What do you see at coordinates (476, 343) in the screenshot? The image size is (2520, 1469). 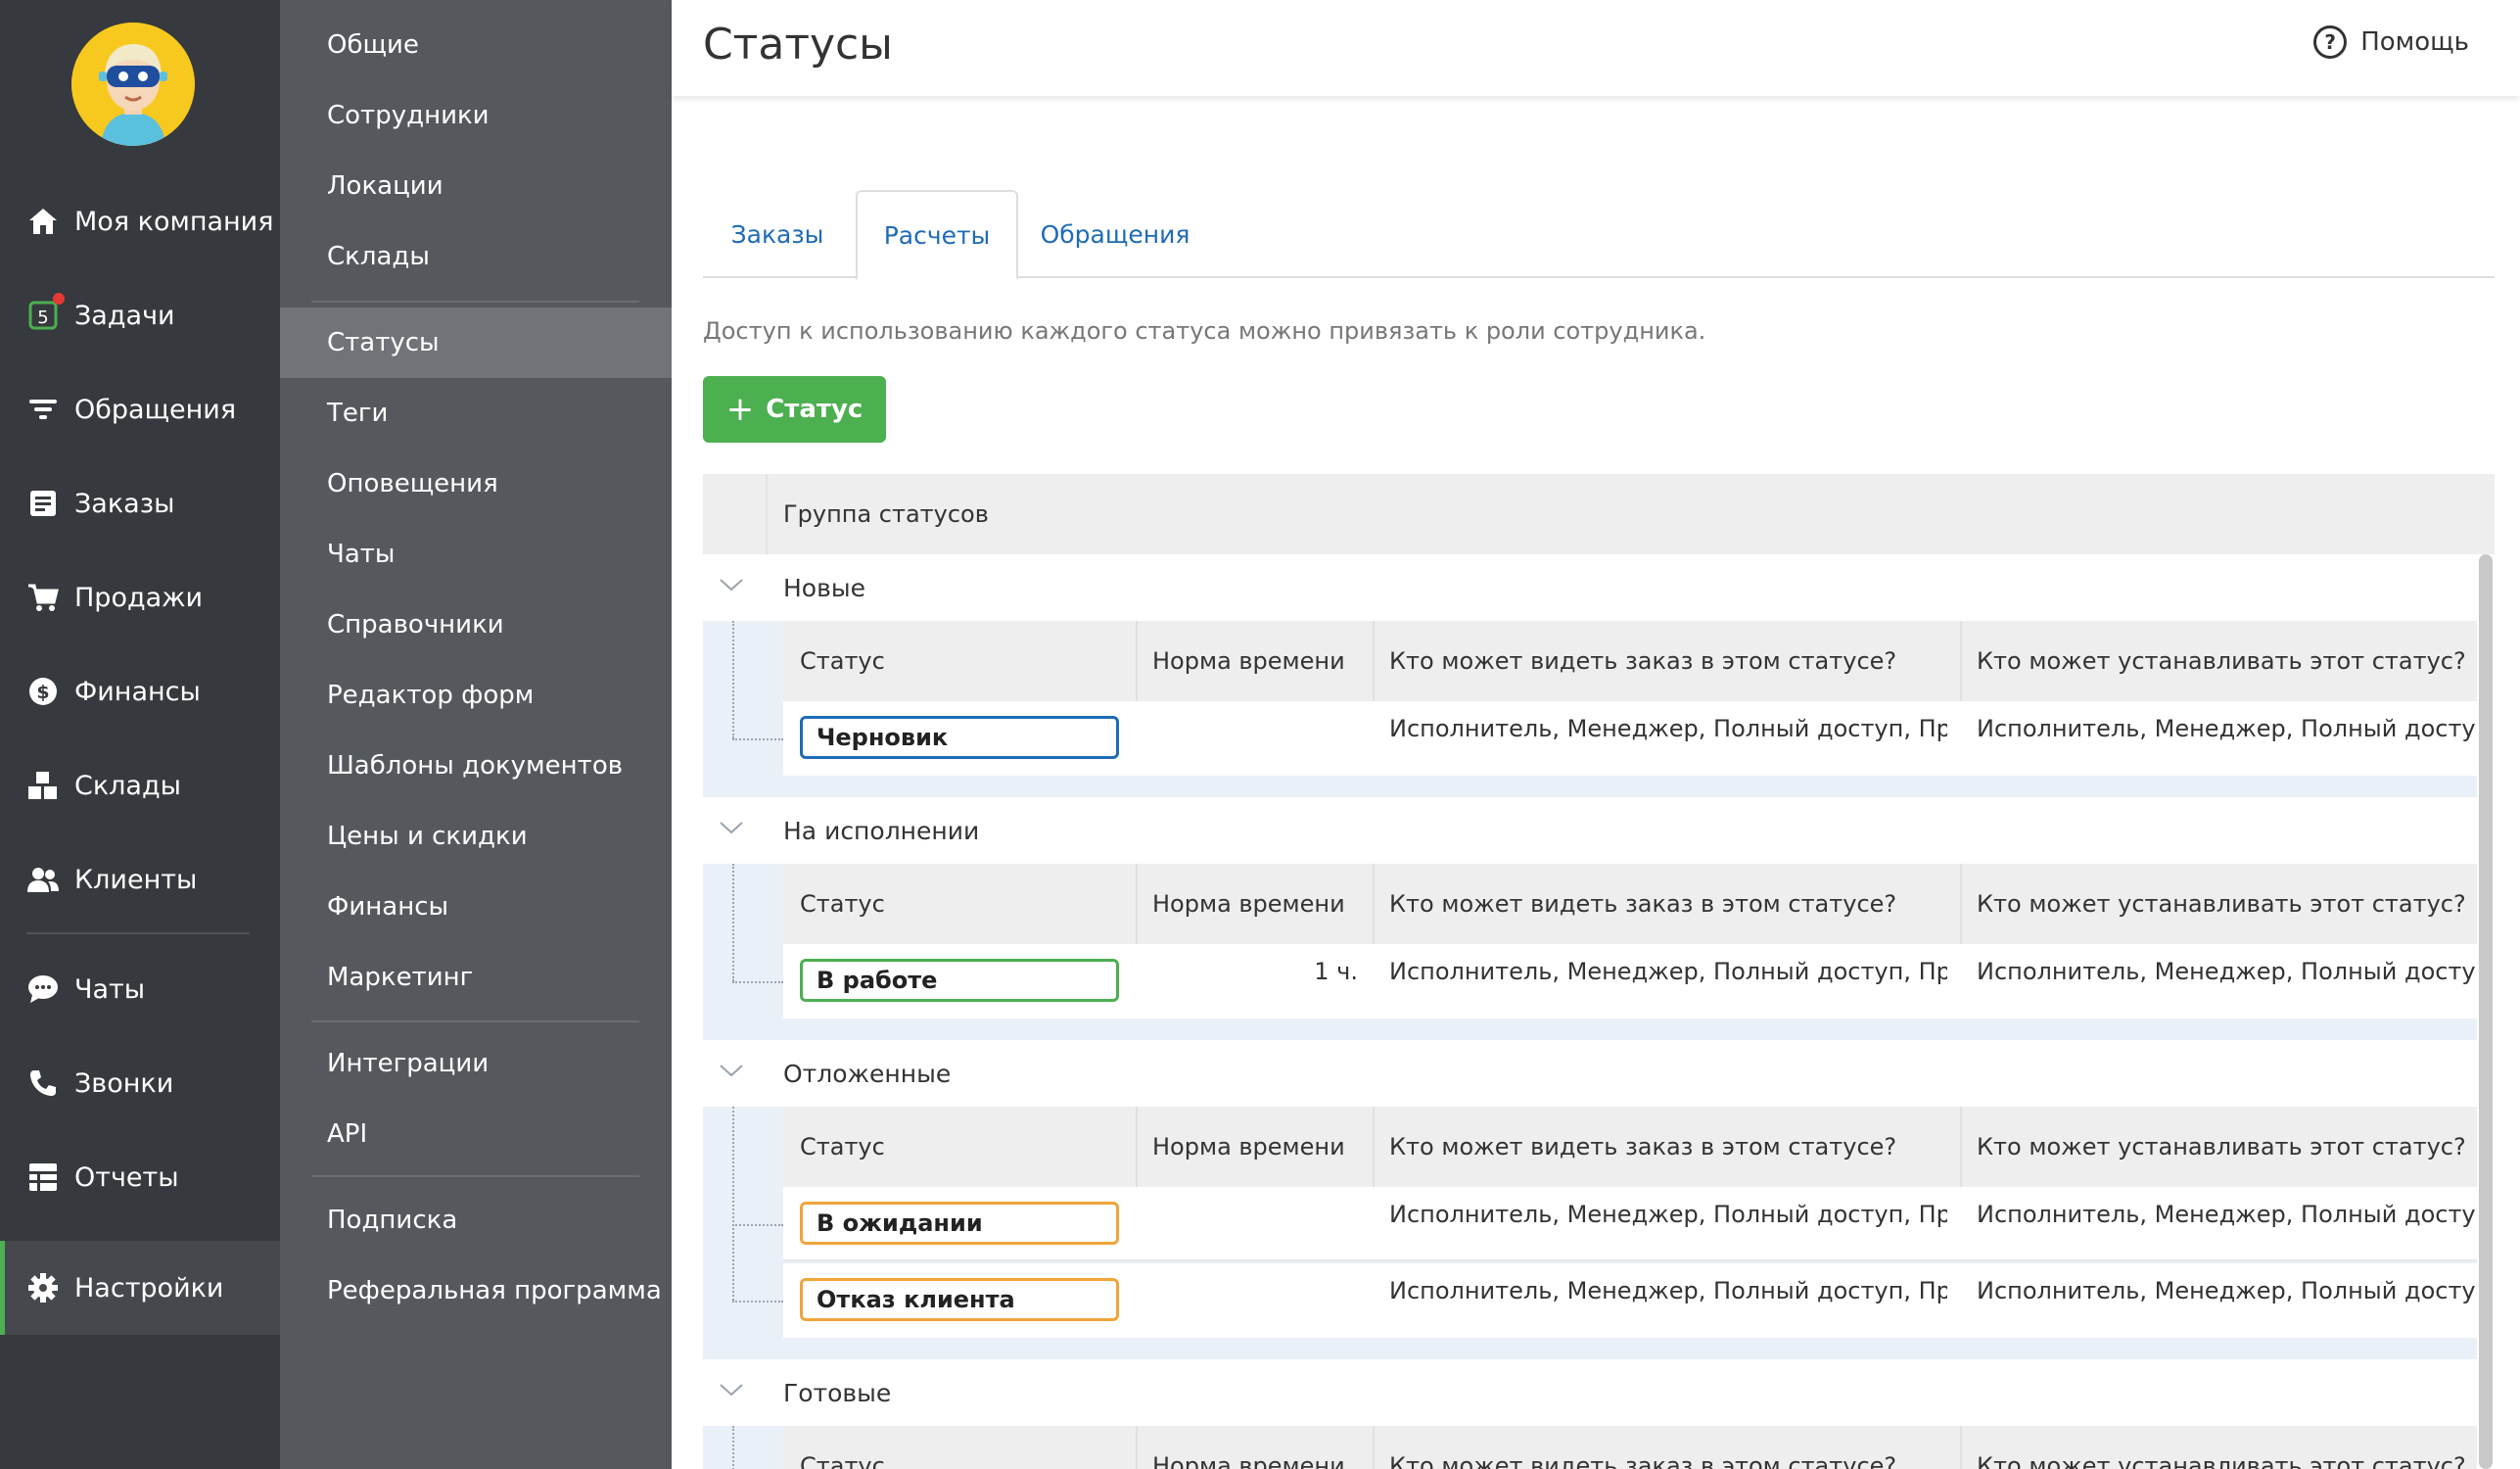 I see `submenu-item-statuses: Статусы` at bounding box center [476, 343].